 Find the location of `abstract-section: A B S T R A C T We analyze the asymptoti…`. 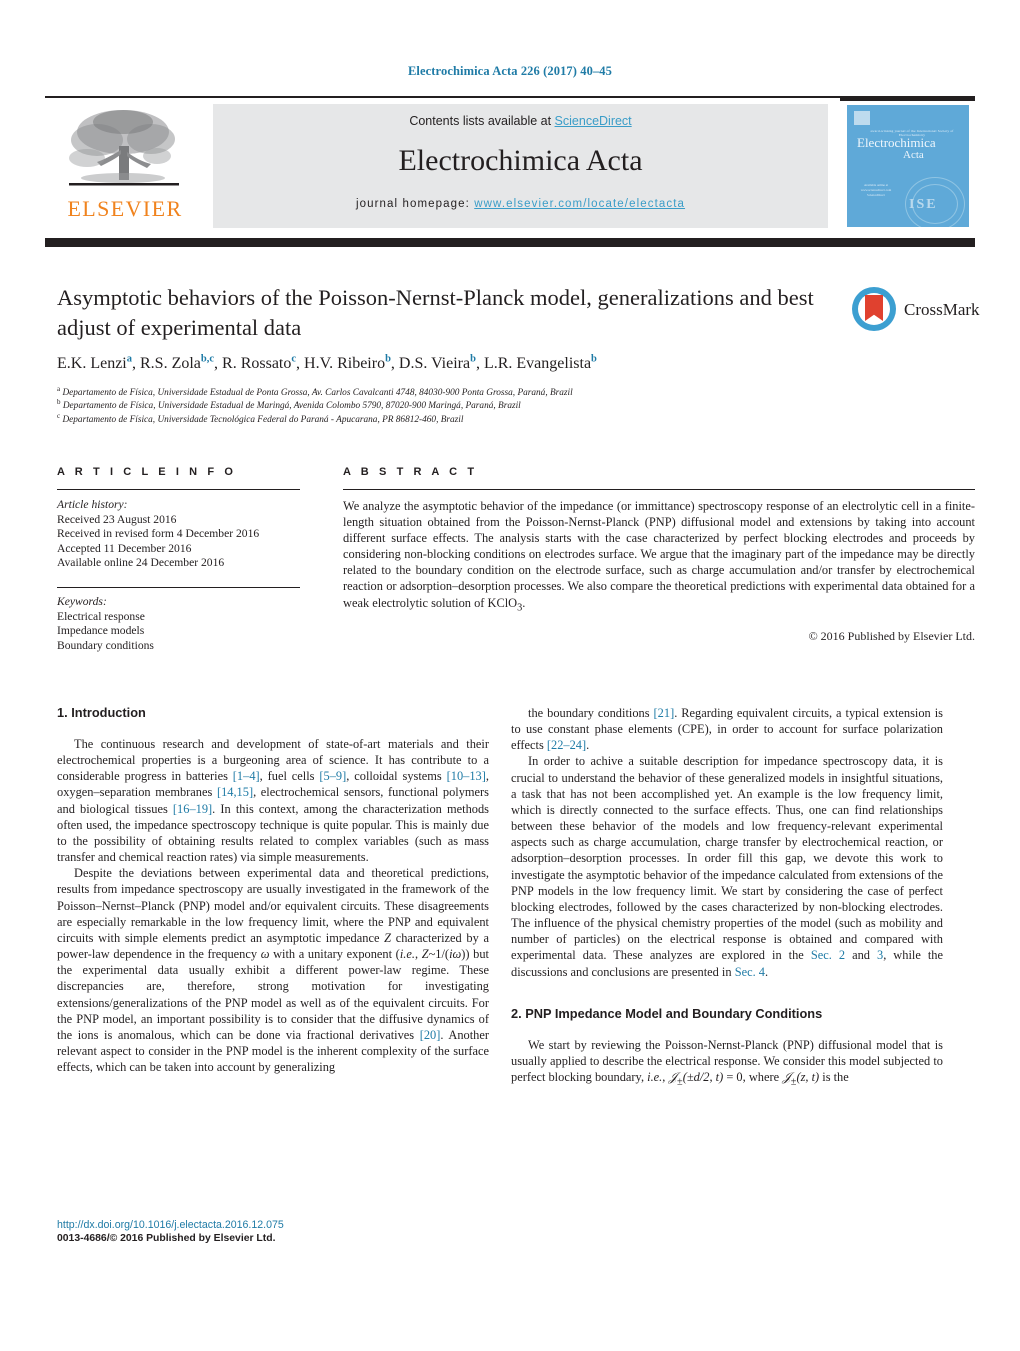

abstract-section: A B S T R A C T We analyze the asymptoti… is located at coordinates (659, 555).